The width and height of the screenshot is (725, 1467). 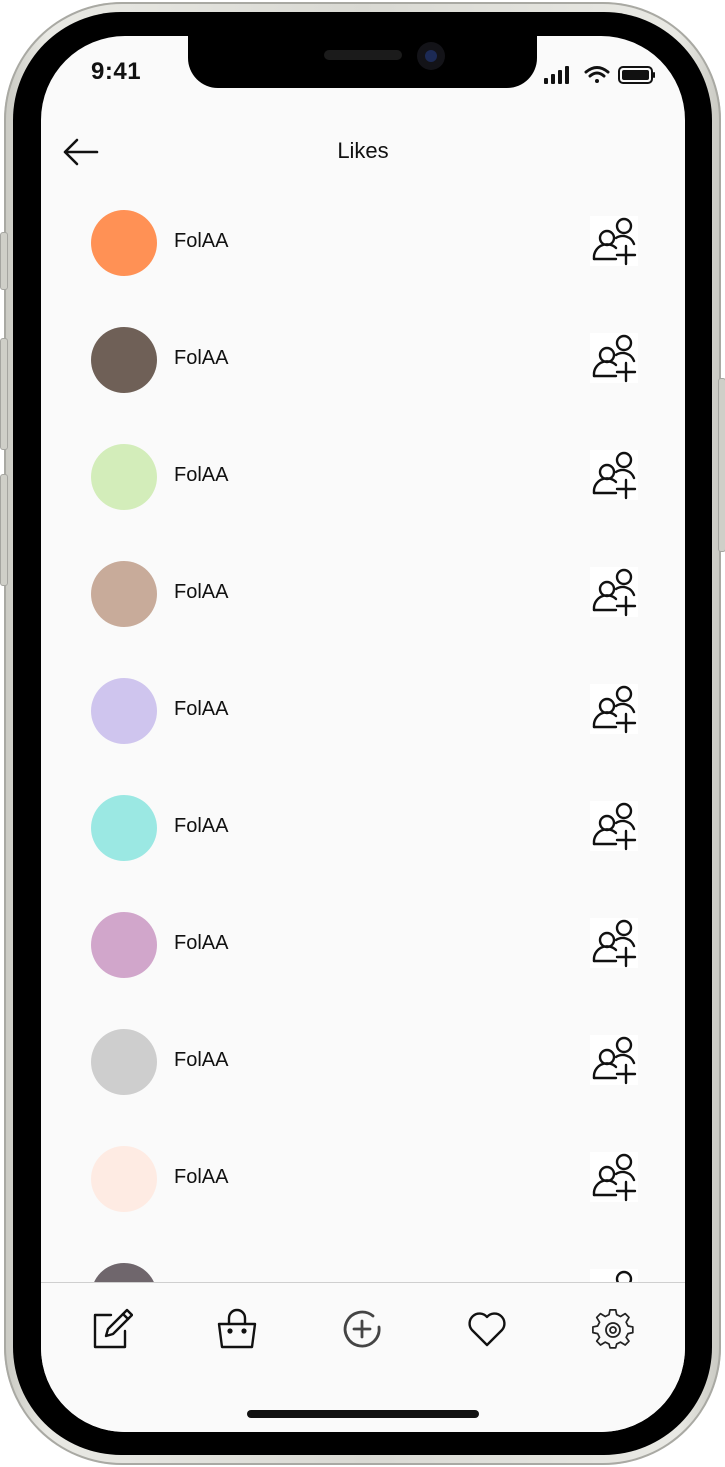 What do you see at coordinates (556, 75) in the screenshot?
I see `cellular-signal-icon` at bounding box center [556, 75].